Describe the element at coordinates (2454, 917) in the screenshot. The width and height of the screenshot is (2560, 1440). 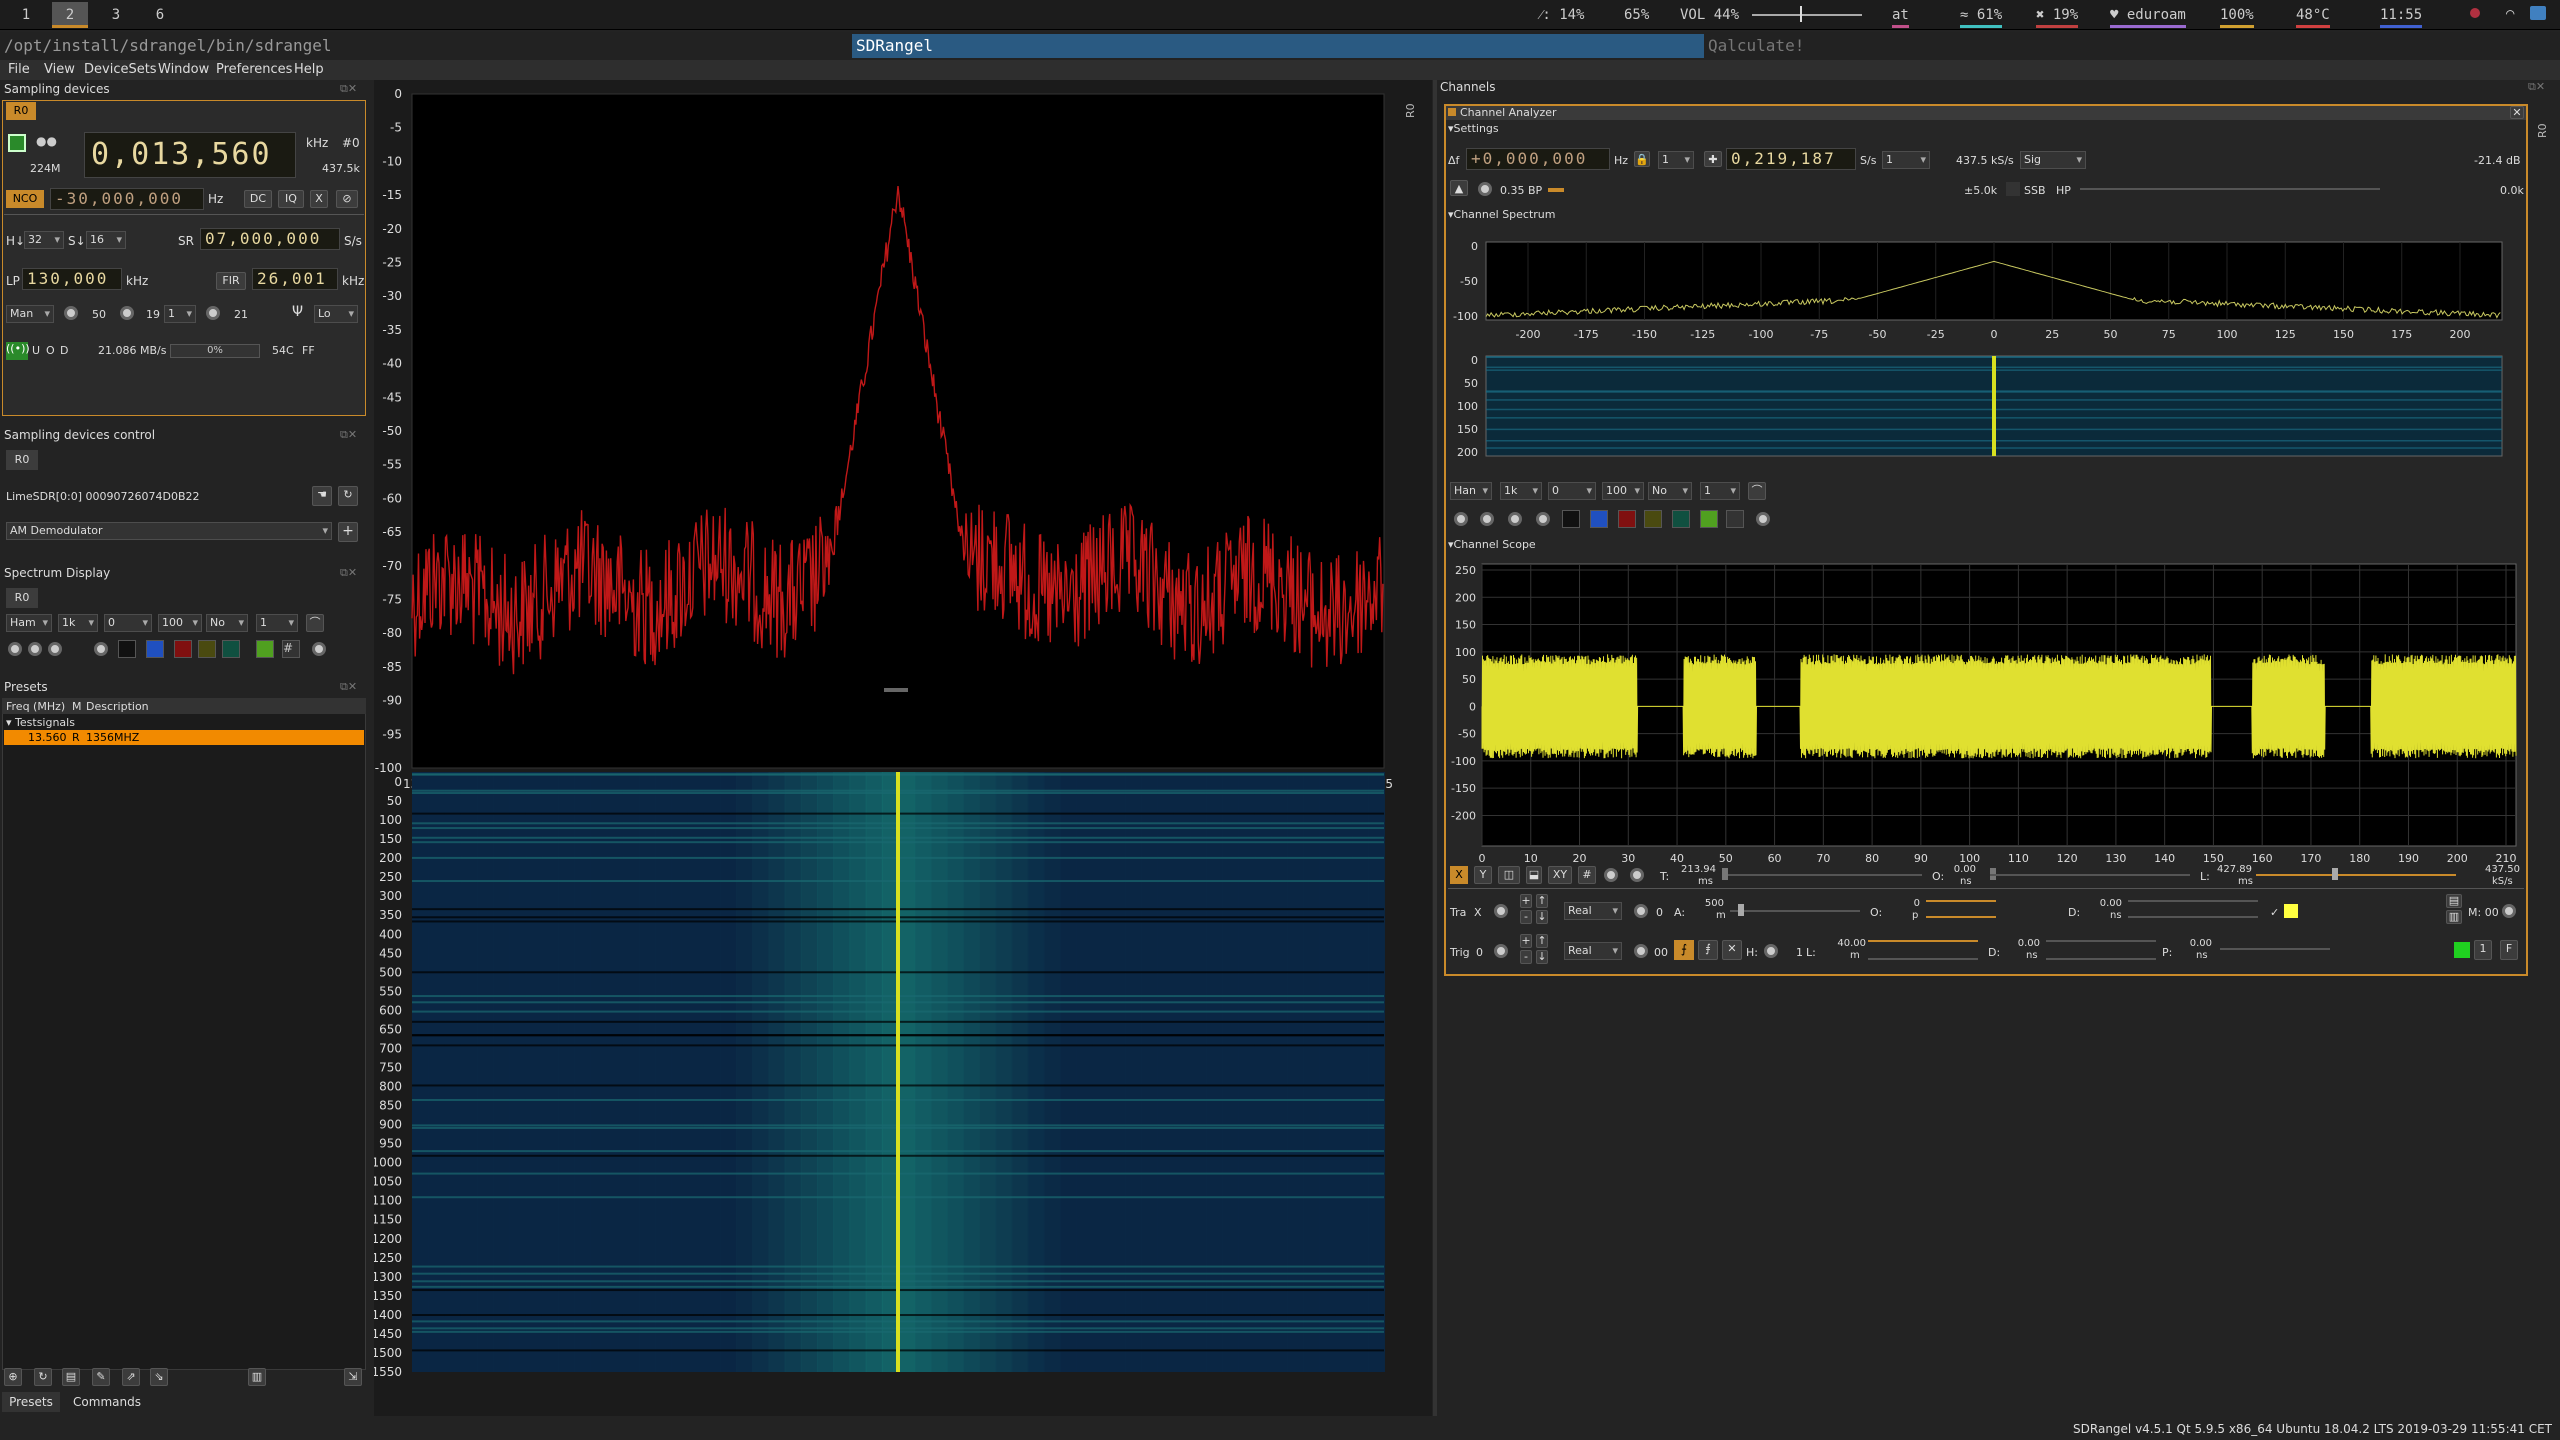
I see `load-trace-icon: ▥` at that location.